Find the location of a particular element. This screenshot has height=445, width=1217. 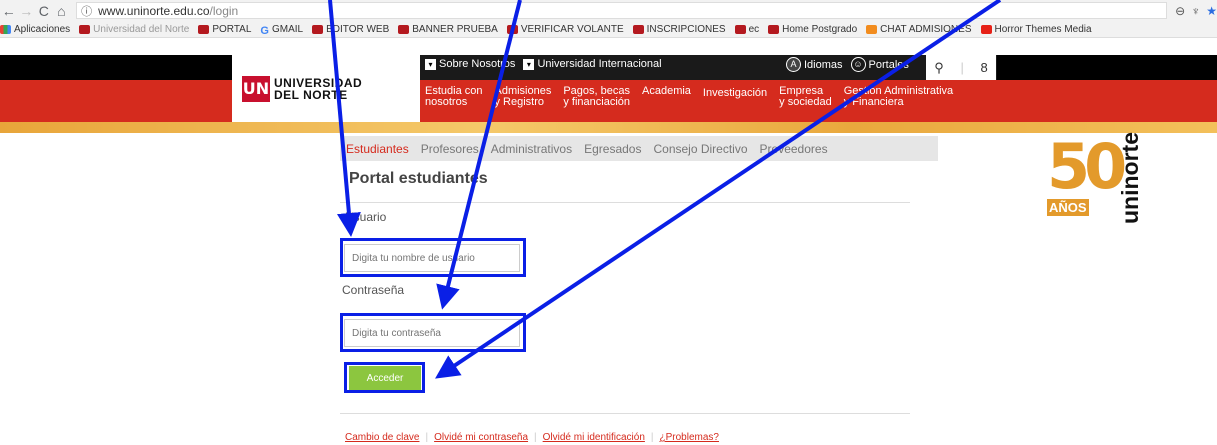

bookmark-item: Universidad del Norte is located at coordinates (134, 29).